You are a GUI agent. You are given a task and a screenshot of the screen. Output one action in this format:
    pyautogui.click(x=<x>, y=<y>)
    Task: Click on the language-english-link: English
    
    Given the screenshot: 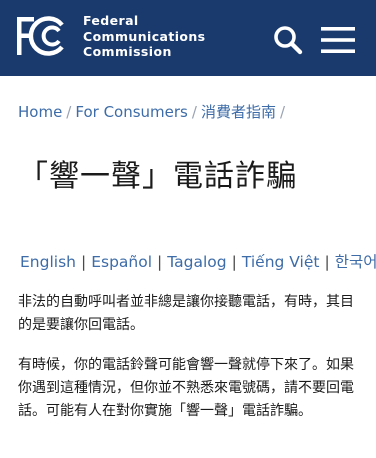 What is the action you would take?
    pyautogui.click(x=48, y=262)
    